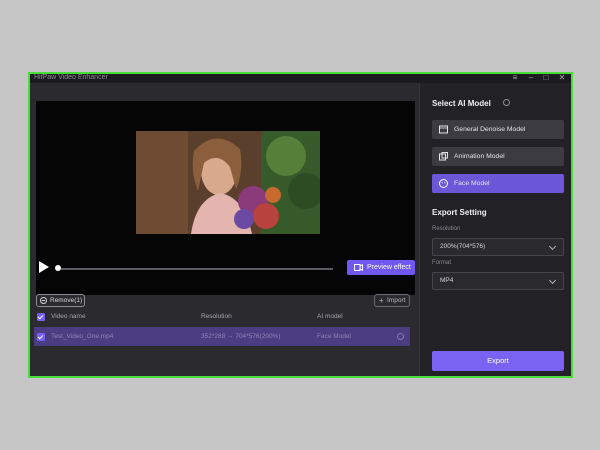  What do you see at coordinates (442, 263) in the screenshot?
I see `format-label: Format` at bounding box center [442, 263].